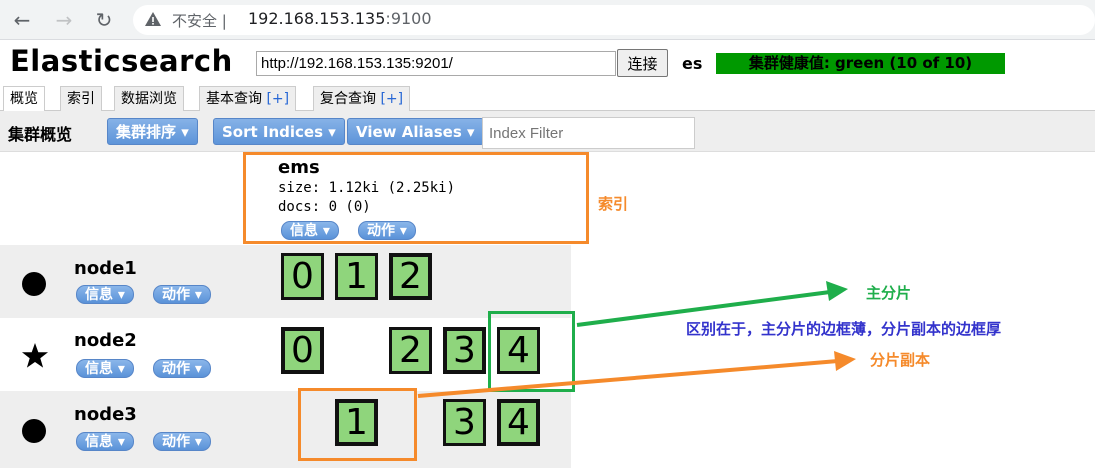  Describe the element at coordinates (464, 422) in the screenshot. I see `shard-replica: 3` at that location.